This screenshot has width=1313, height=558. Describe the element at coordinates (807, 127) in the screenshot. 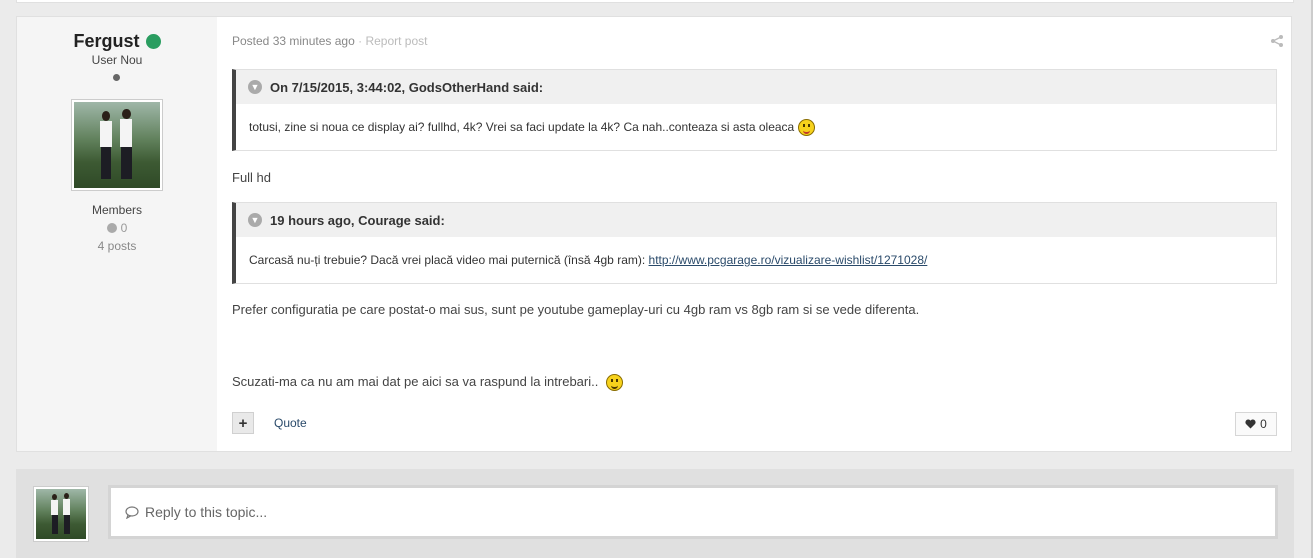

I see `tongue-emoji-icon` at that location.